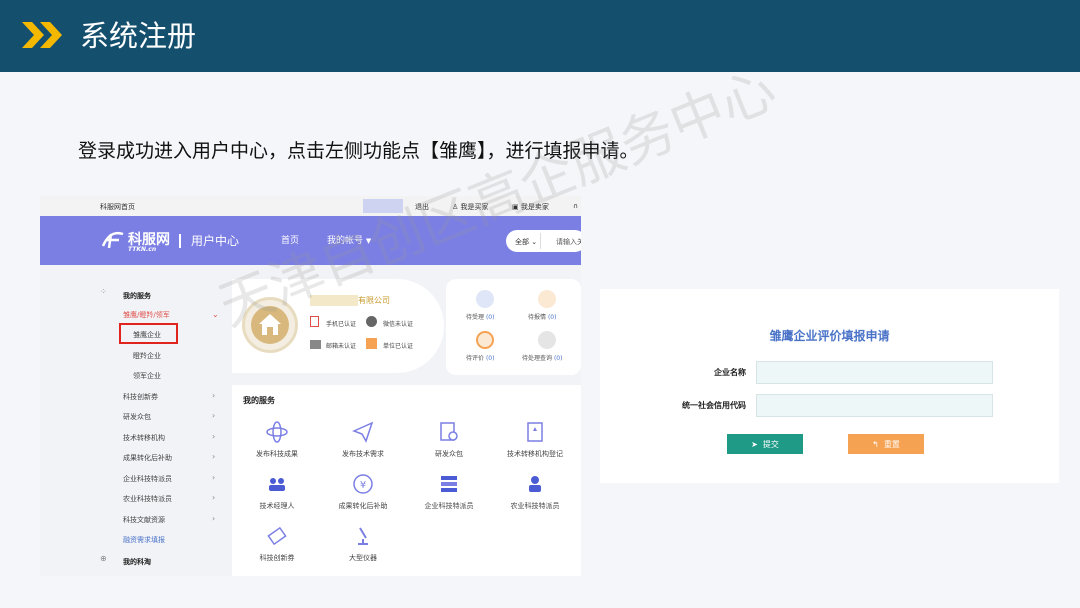 The image size is (1080, 608). Describe the element at coordinates (215, 241) in the screenshot. I see `user-center-title: 用户中心` at that location.